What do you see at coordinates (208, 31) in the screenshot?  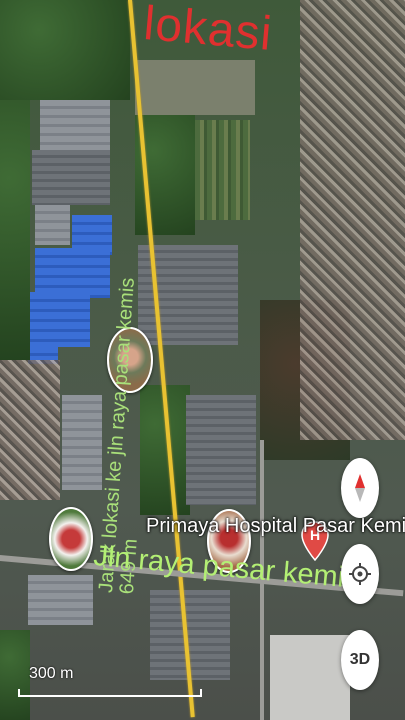 I see `site-label: lokasi` at bounding box center [208, 31].